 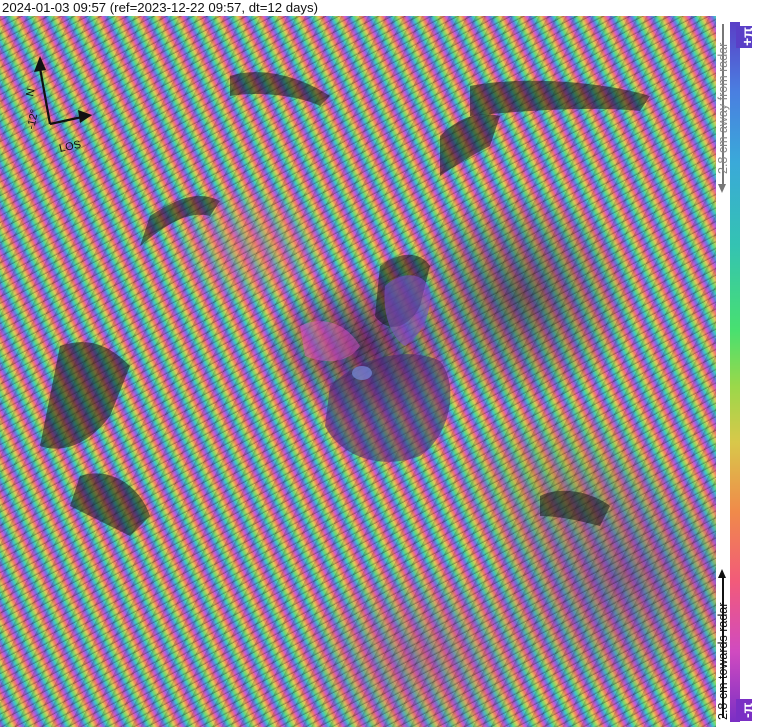 I want to click on compass-graphic: N -12° LOS, so click(x=58, y=105).